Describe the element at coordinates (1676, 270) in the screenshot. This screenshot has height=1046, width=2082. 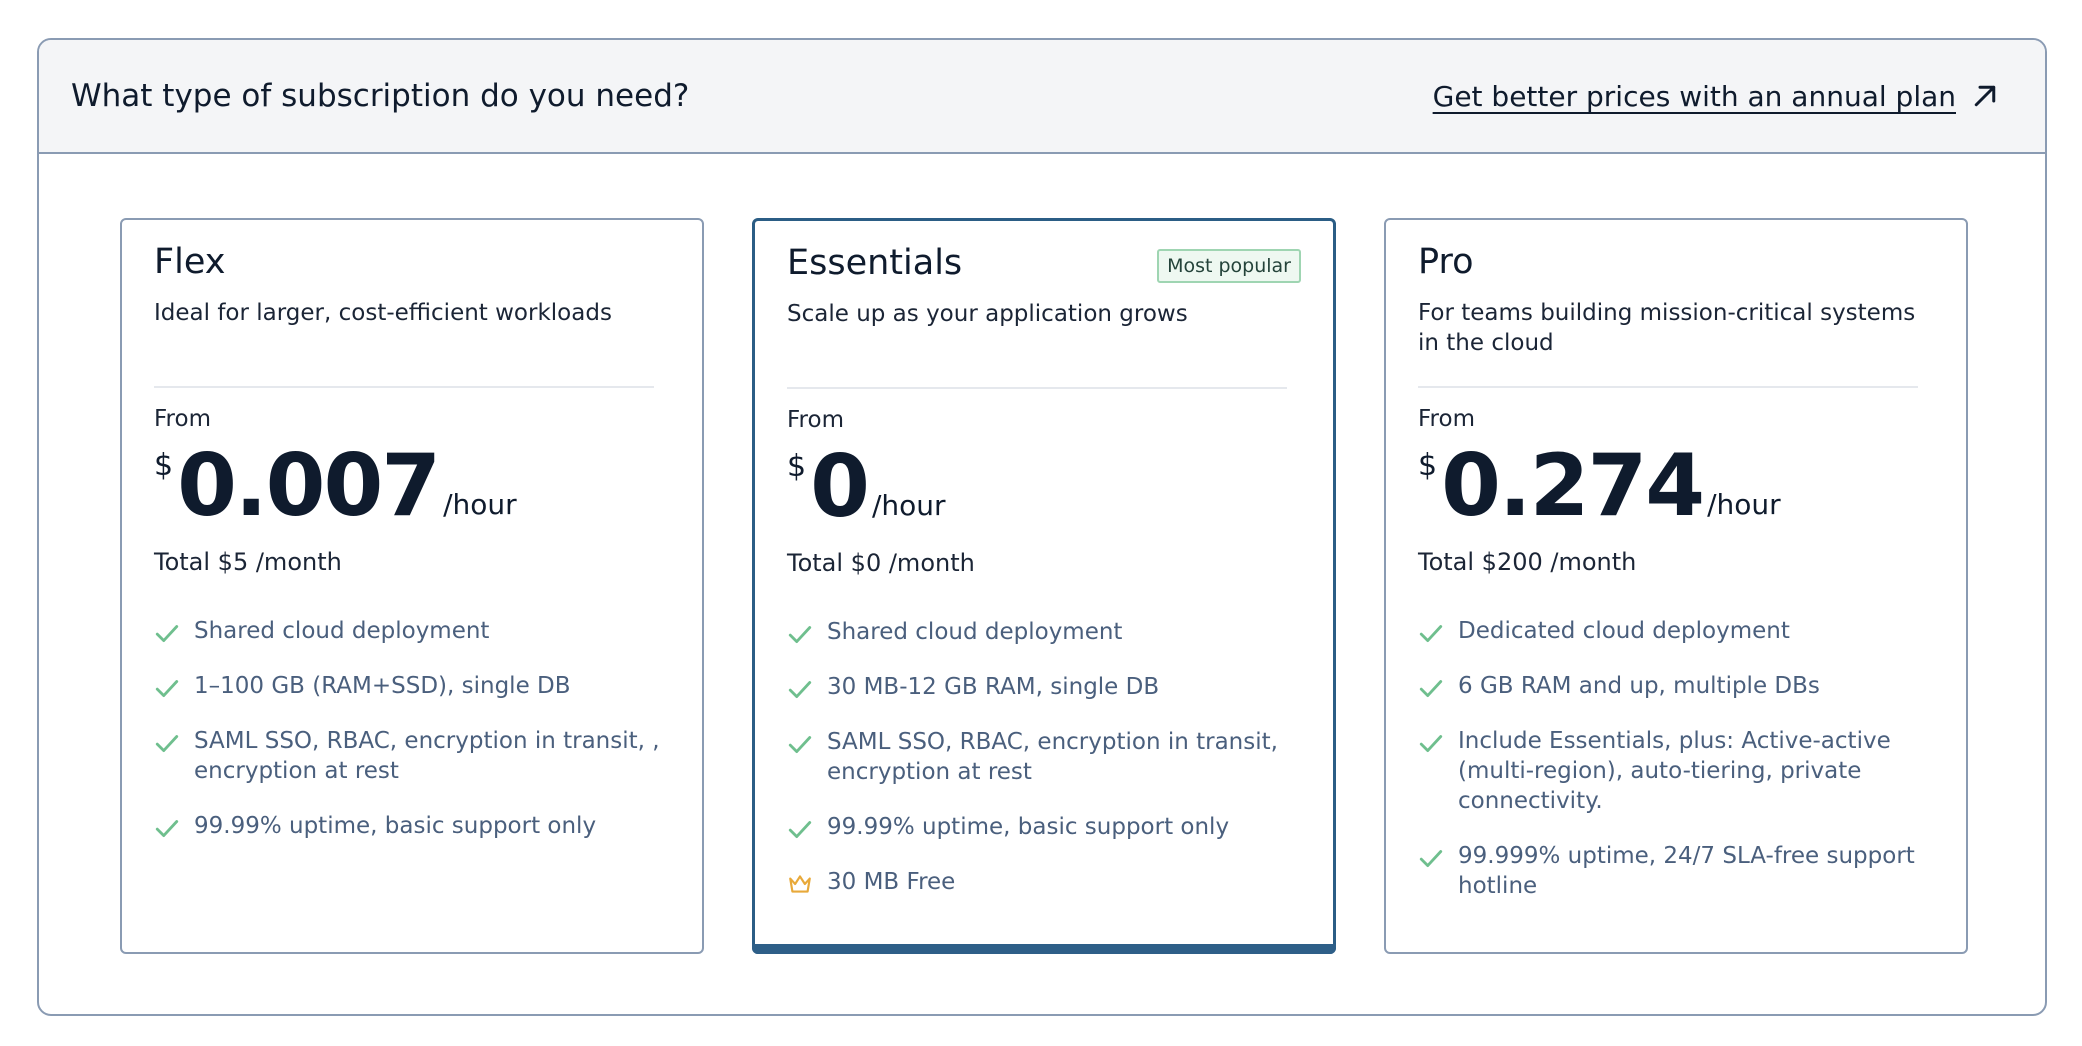
I see `plan-card-top: Pro` at that location.